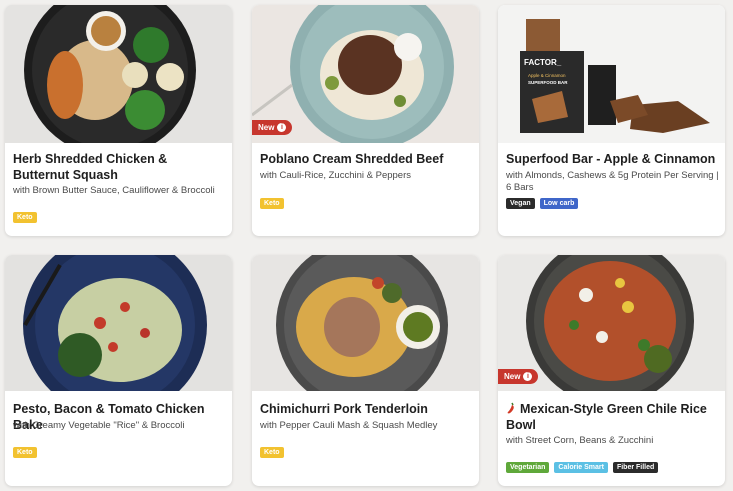 This screenshot has width=733, height=491. Describe the element at coordinates (349, 425) in the screenshot. I see `meal-subtitle: with Pepper Cauli Mash & Squash Medley` at that location.